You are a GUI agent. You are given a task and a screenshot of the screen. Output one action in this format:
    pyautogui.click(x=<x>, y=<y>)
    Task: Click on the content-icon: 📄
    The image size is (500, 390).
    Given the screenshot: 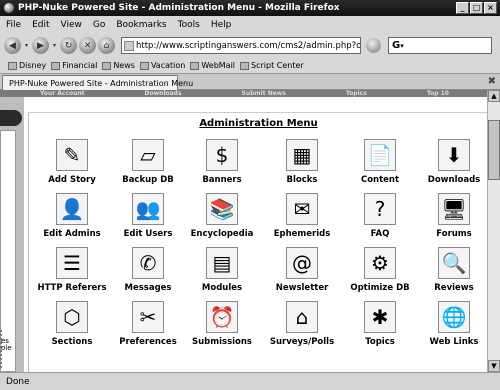 What is the action you would take?
    pyautogui.click(x=380, y=155)
    